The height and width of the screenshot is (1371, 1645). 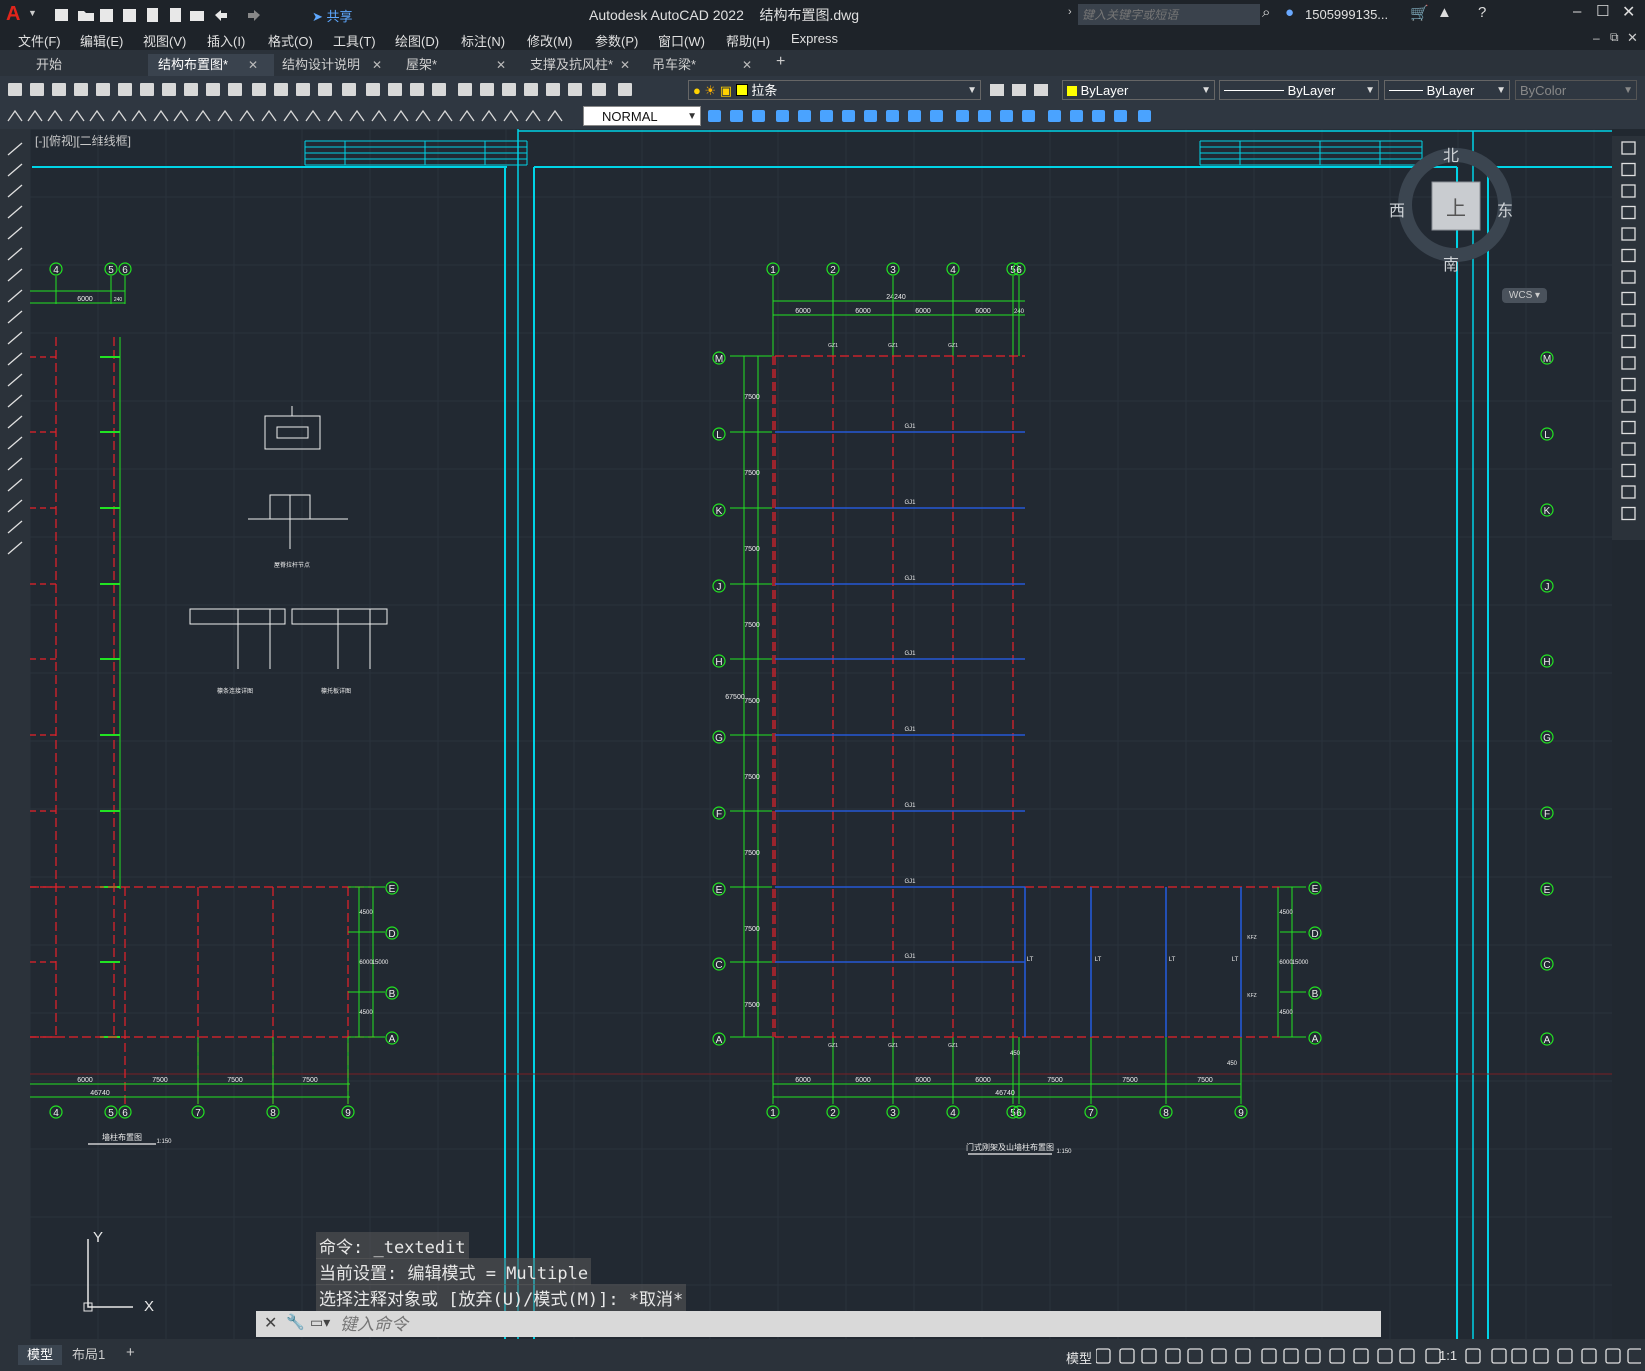 What do you see at coordinates (681, 40) in the screenshot?
I see `menu-window: 窗口(W)` at bounding box center [681, 40].